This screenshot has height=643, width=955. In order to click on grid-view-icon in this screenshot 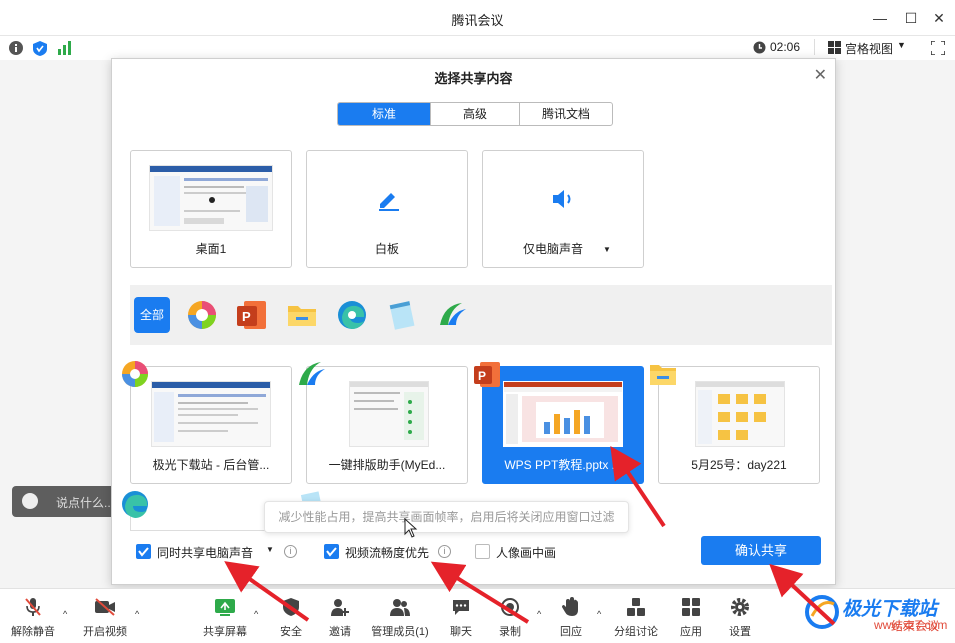, I will do `click(834, 49)`.